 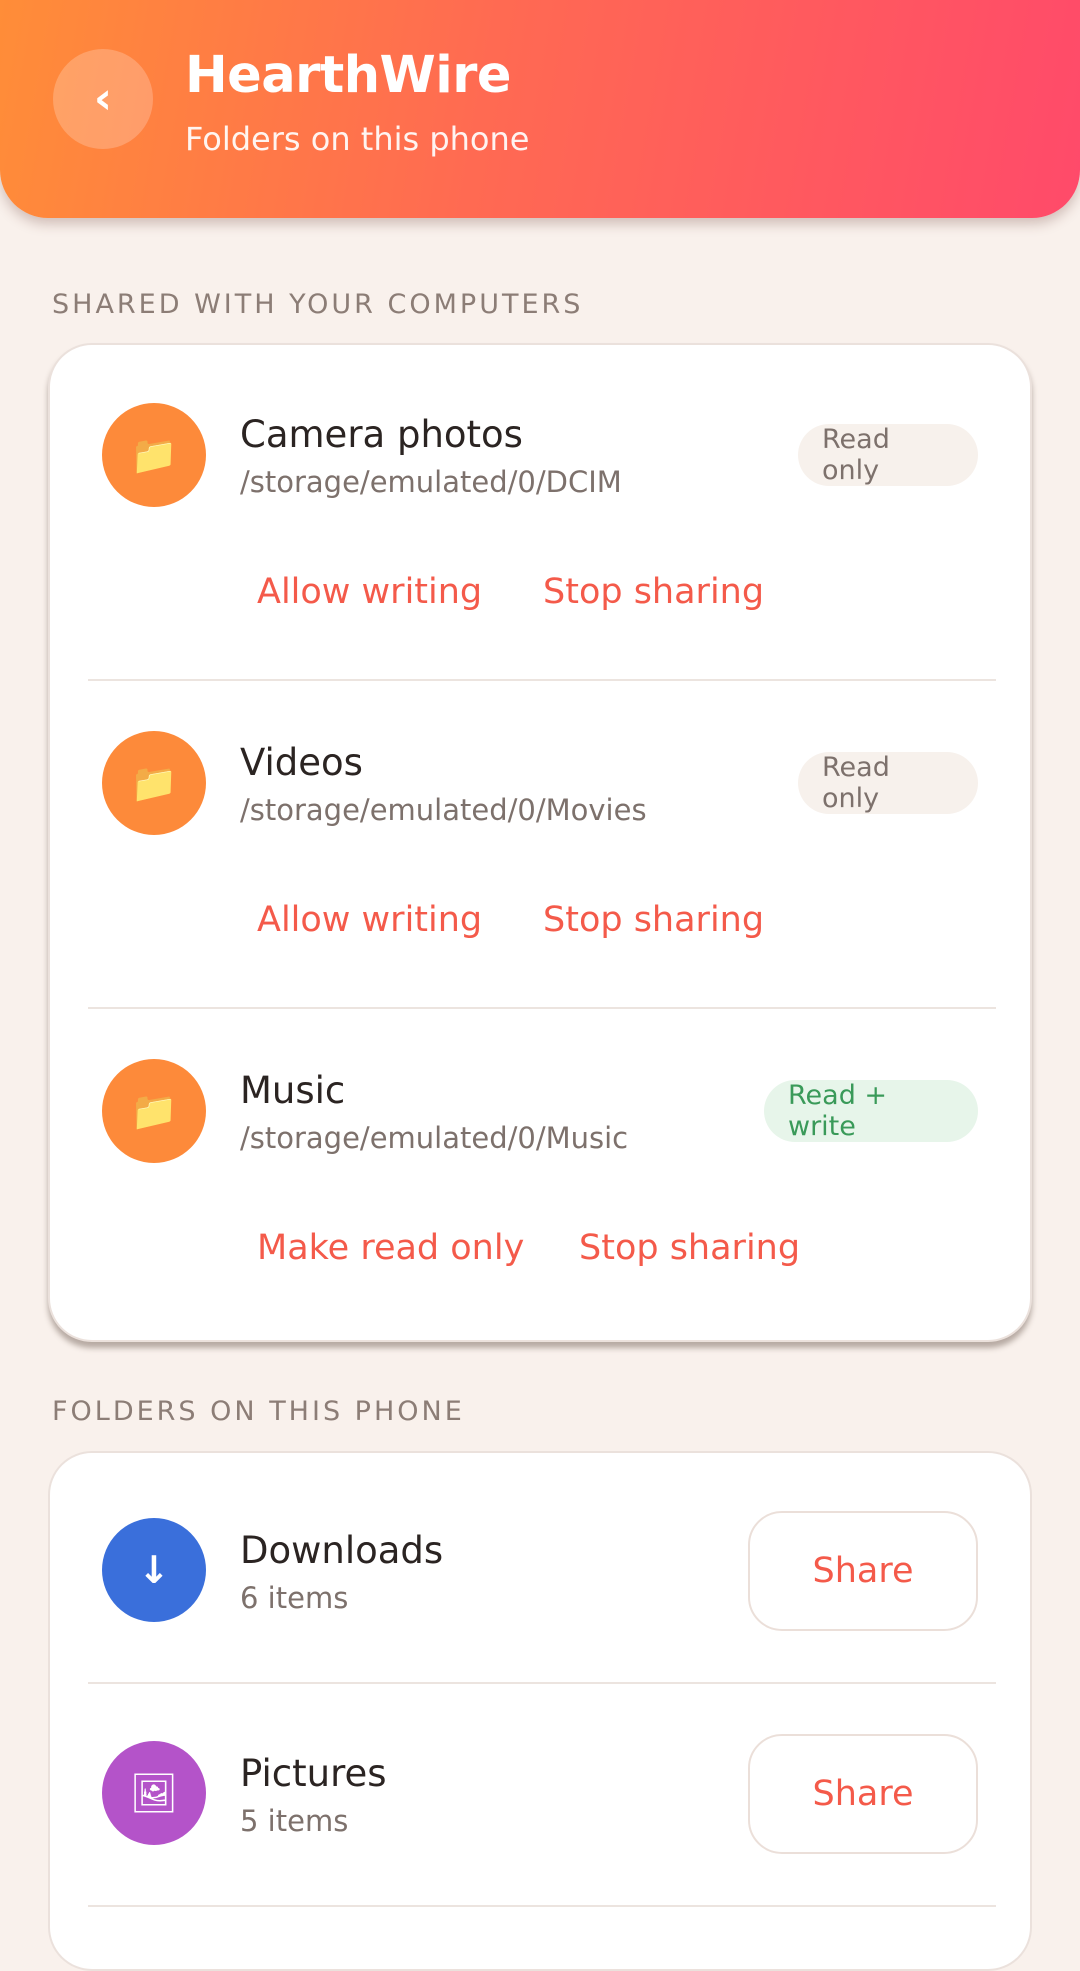 I want to click on folder-path: /storage/emulated/0/Music, so click(x=434, y=1138).